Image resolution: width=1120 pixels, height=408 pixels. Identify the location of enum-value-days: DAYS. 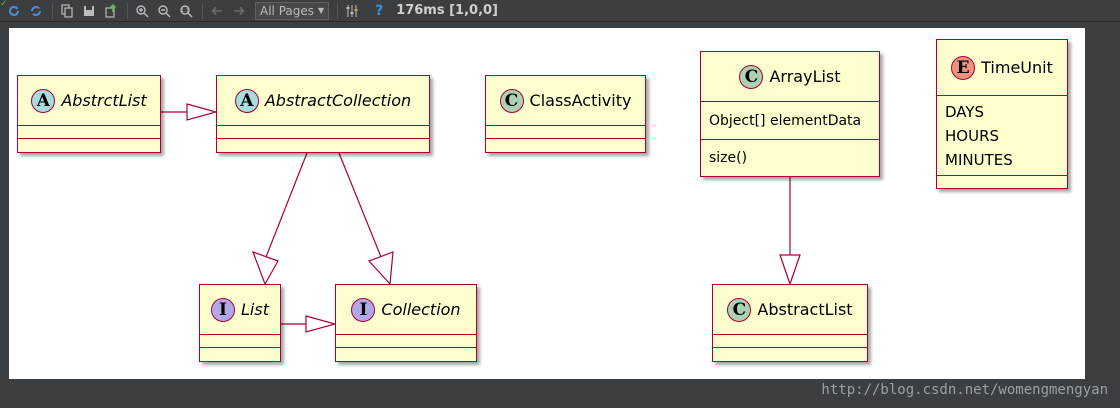
(965, 112).